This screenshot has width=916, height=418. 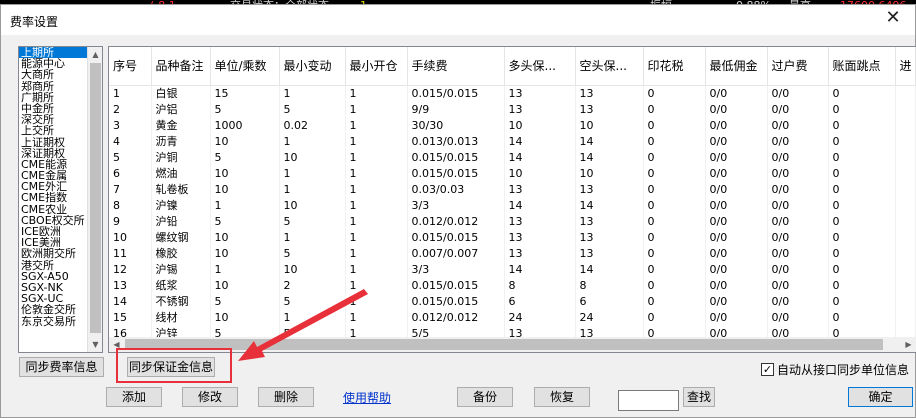 I want to click on table-cell: 6, so click(x=609, y=301).